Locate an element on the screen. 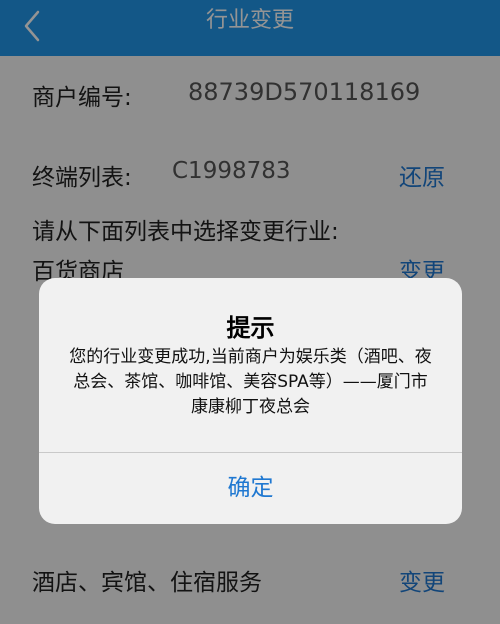 This screenshot has height=624, width=500. confirm-button: 确定 is located at coordinates (250, 488).